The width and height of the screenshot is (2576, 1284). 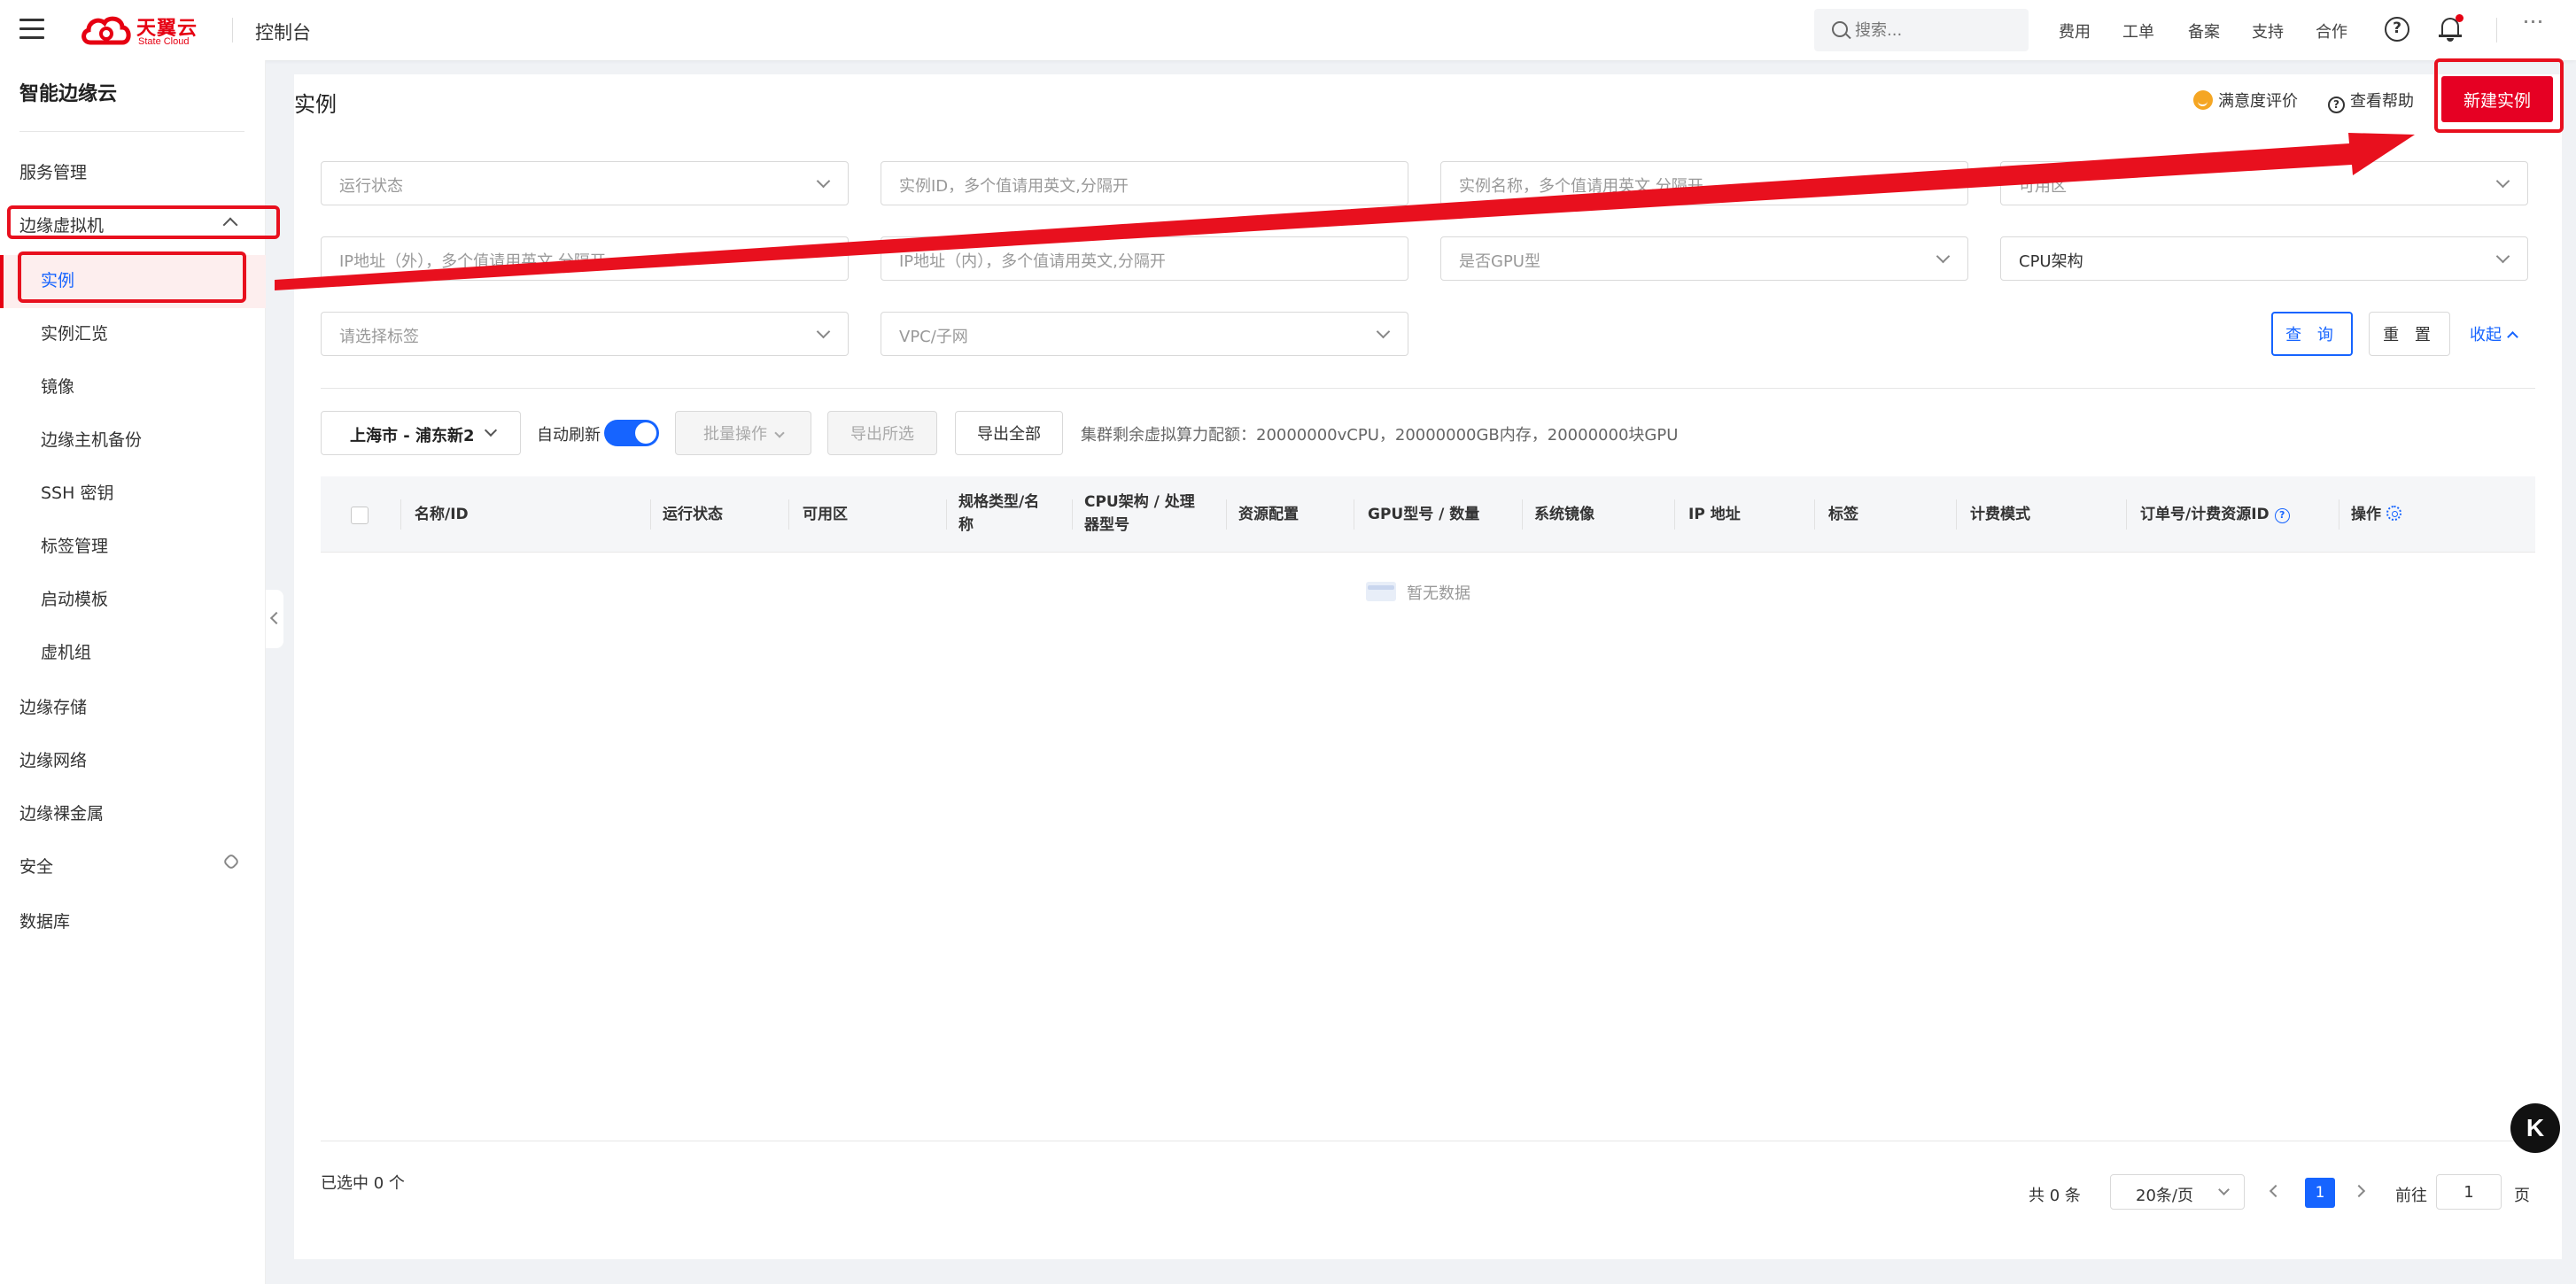 I want to click on chevron-left-icon, so click(x=276, y=618).